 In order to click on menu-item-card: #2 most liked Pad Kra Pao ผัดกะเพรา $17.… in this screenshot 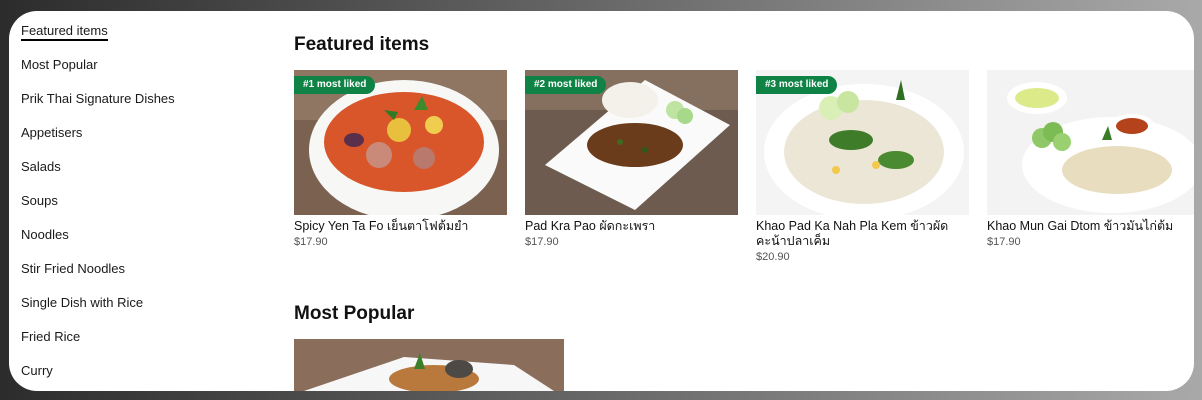, I will do `click(631, 159)`.